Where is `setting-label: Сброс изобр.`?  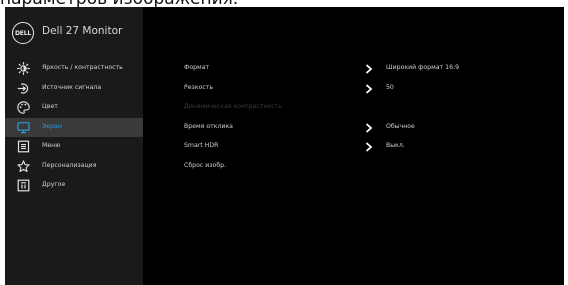 setting-label: Сброс изобр. is located at coordinates (205, 165).